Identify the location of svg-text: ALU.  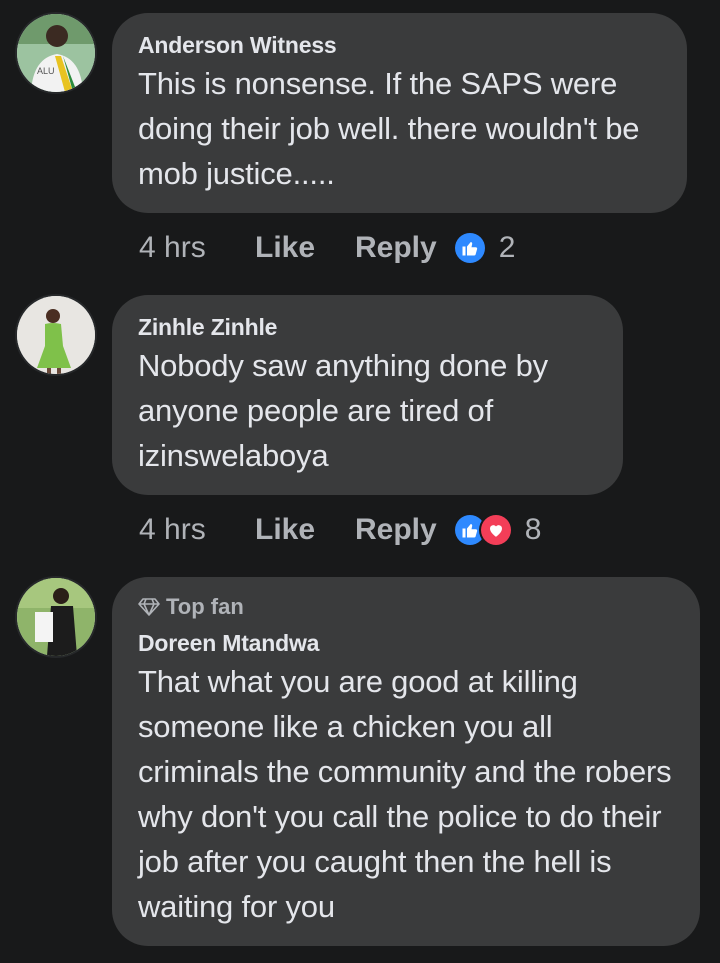
(46, 71).